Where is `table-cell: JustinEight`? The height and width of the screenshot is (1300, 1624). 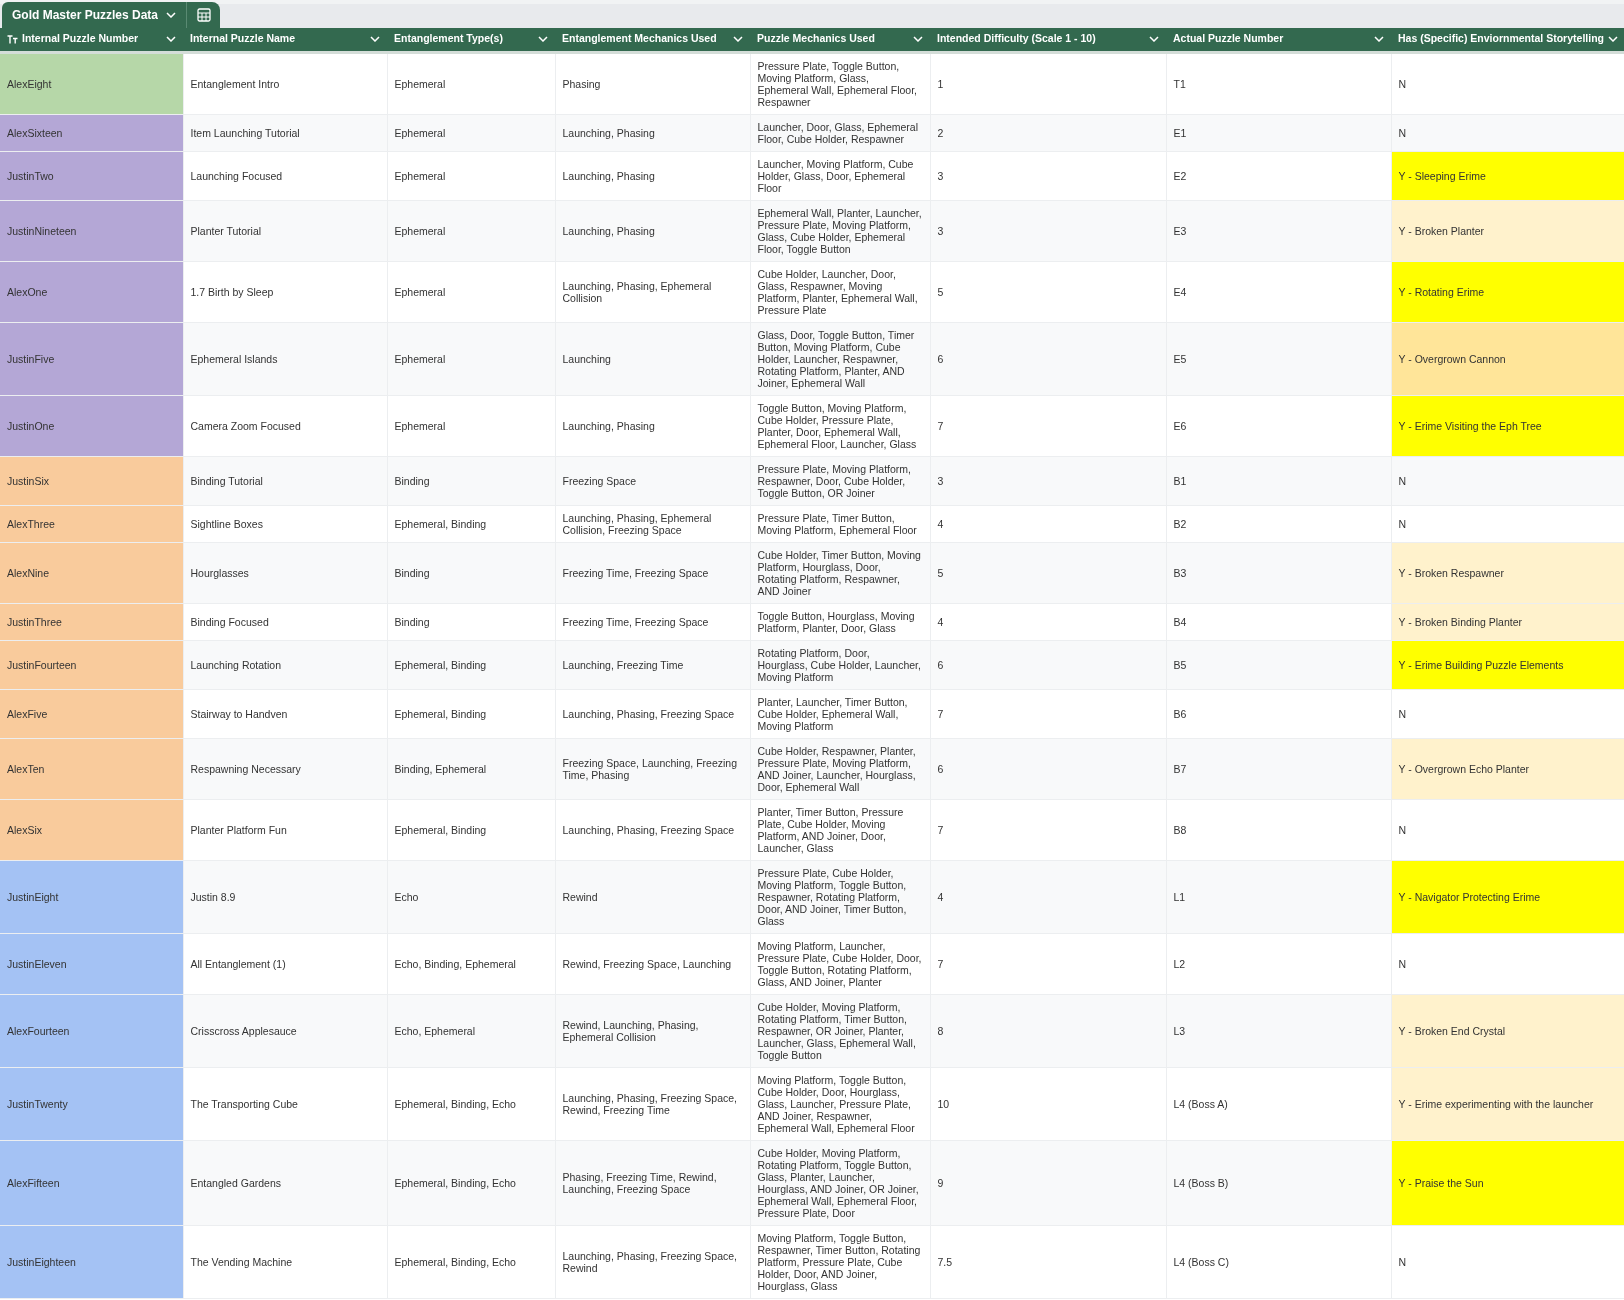 table-cell: JustinEight is located at coordinates (91, 896).